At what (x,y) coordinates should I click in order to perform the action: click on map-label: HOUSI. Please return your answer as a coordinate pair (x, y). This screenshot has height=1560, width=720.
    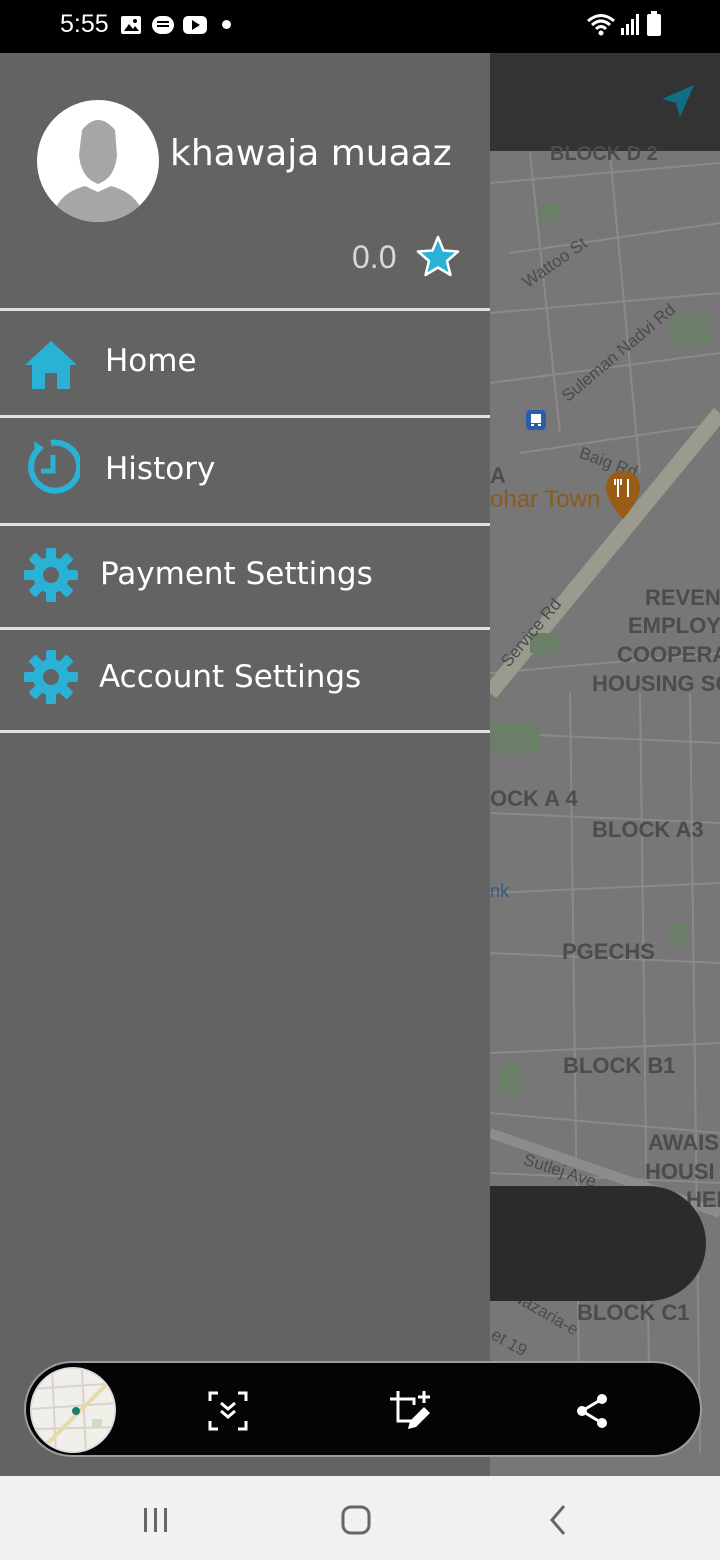
    Looking at the image, I should click on (680, 1171).